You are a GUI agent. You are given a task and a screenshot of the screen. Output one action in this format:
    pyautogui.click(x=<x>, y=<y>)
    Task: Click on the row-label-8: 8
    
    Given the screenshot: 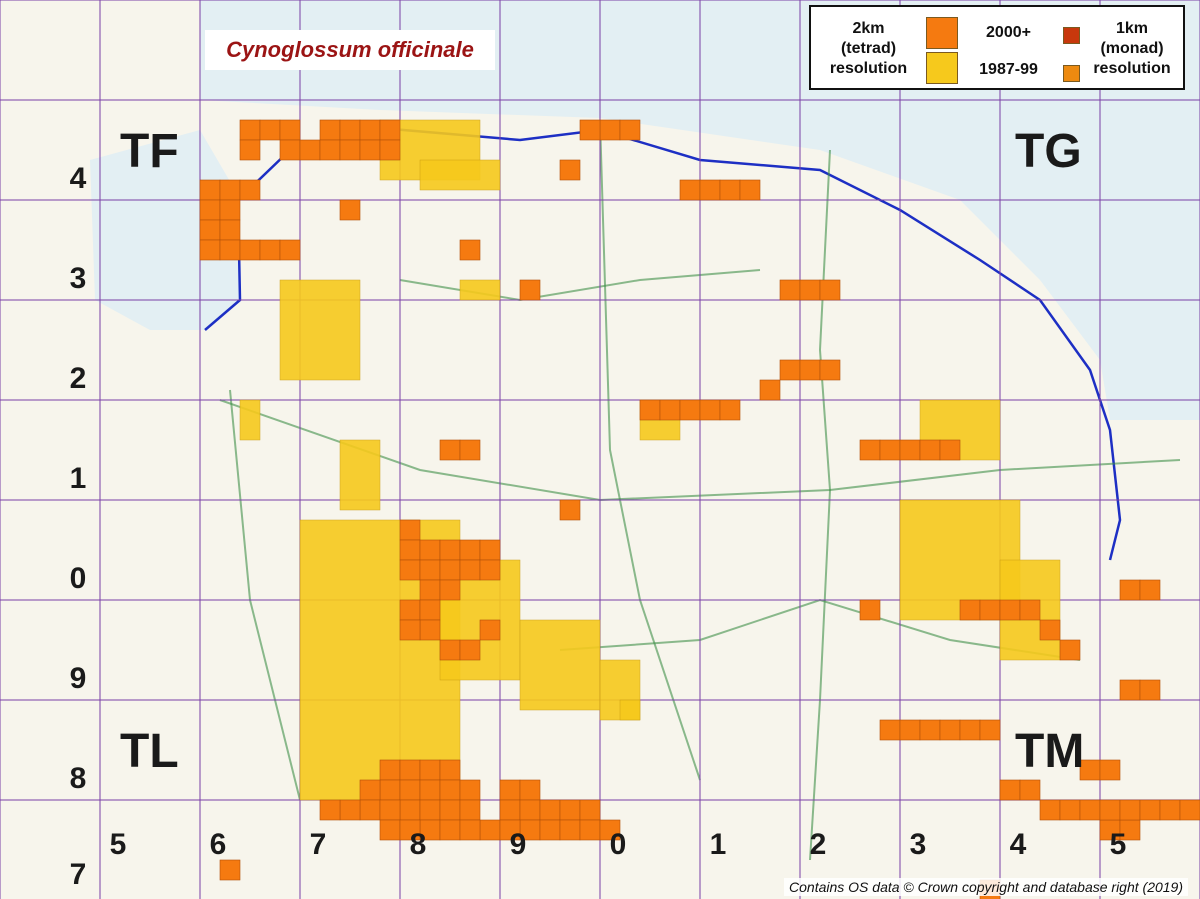 What is the action you would take?
    pyautogui.click(x=78, y=778)
    